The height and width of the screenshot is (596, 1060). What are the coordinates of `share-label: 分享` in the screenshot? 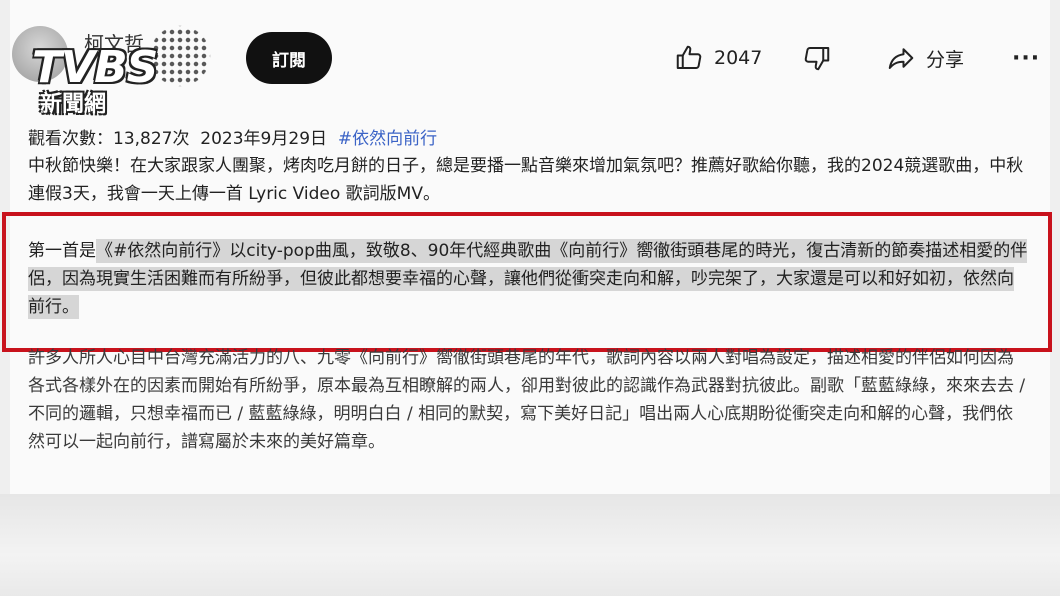 It's located at (945, 59).